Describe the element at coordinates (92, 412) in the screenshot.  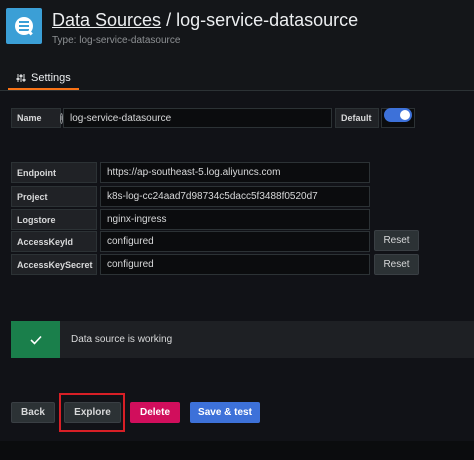
I see `explore-highlight` at that location.